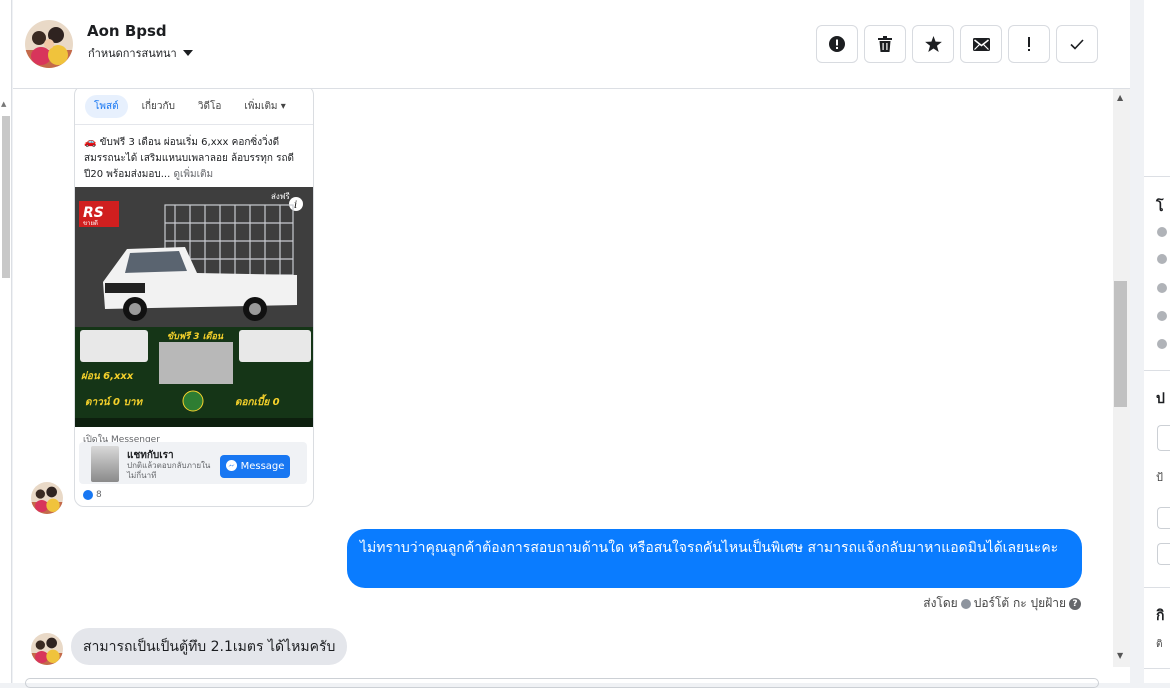 The width and height of the screenshot is (1170, 688). I want to click on star-icon, so click(933, 44).